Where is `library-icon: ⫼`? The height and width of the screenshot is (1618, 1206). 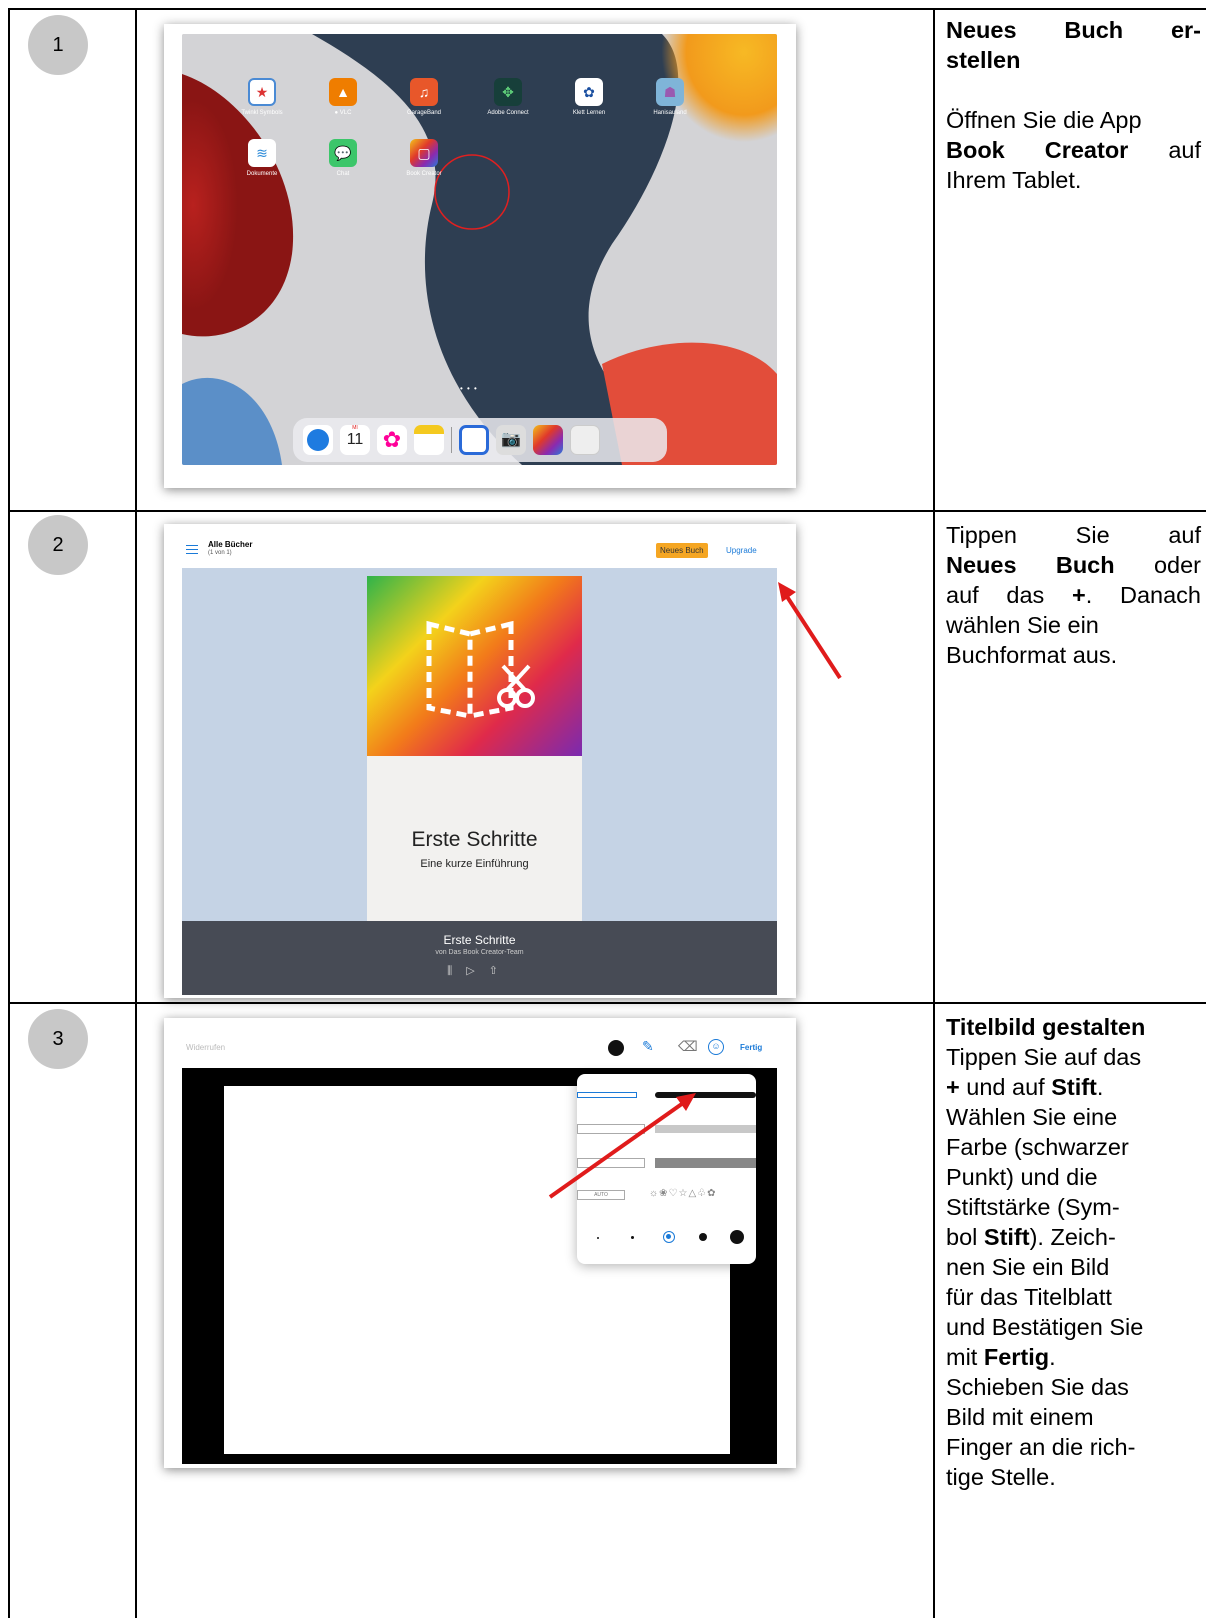 library-icon: ⫼ is located at coordinates (456, 971).